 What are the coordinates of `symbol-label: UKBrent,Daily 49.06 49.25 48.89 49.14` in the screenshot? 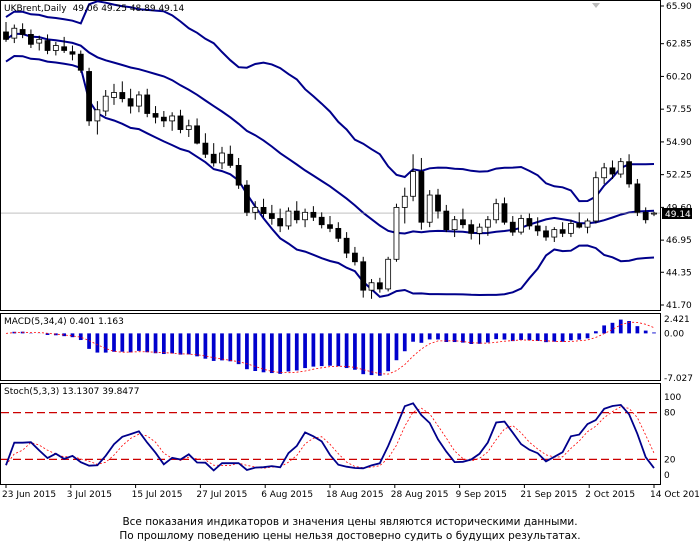 It's located at (94, 9).